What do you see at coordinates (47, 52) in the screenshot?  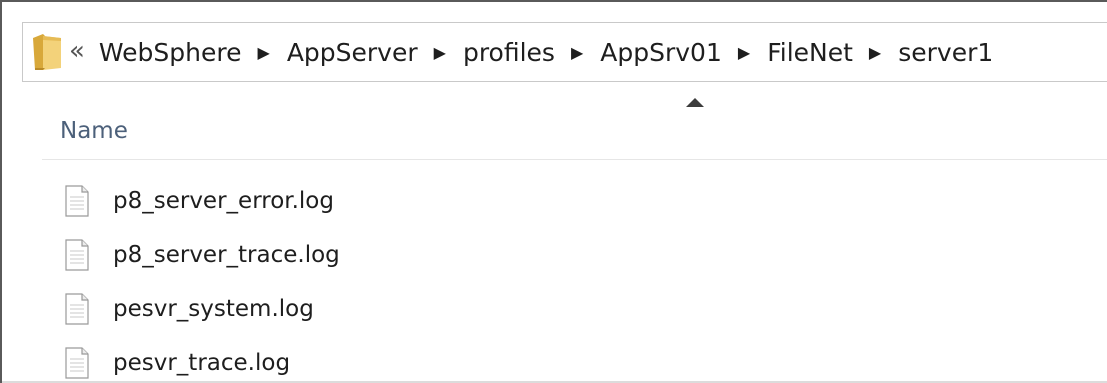 I see `folder-icon` at bounding box center [47, 52].